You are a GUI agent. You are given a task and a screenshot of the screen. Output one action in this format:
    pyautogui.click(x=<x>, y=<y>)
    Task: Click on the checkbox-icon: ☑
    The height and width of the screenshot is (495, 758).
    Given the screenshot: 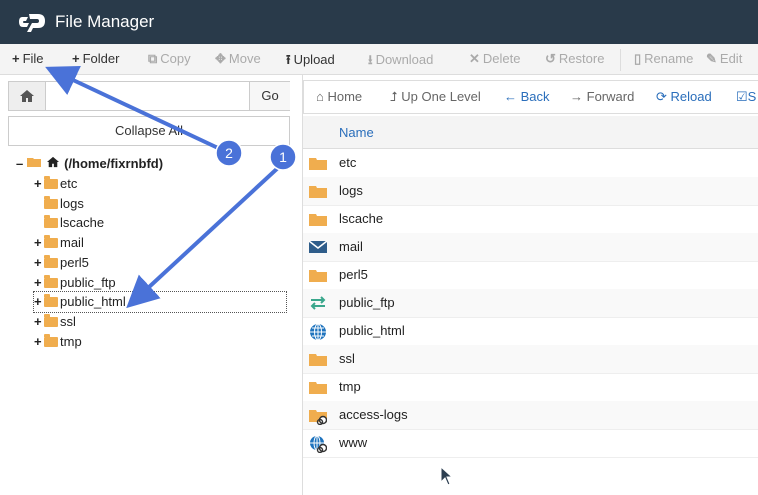 What is the action you would take?
    pyautogui.click(x=742, y=96)
    